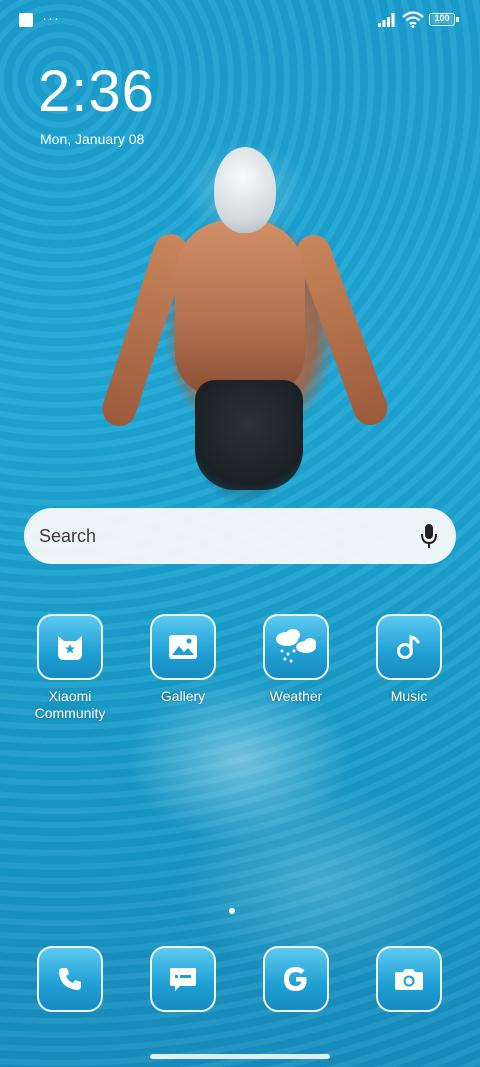  Describe the element at coordinates (183, 696) in the screenshot. I see `app-label: Gallery` at that location.